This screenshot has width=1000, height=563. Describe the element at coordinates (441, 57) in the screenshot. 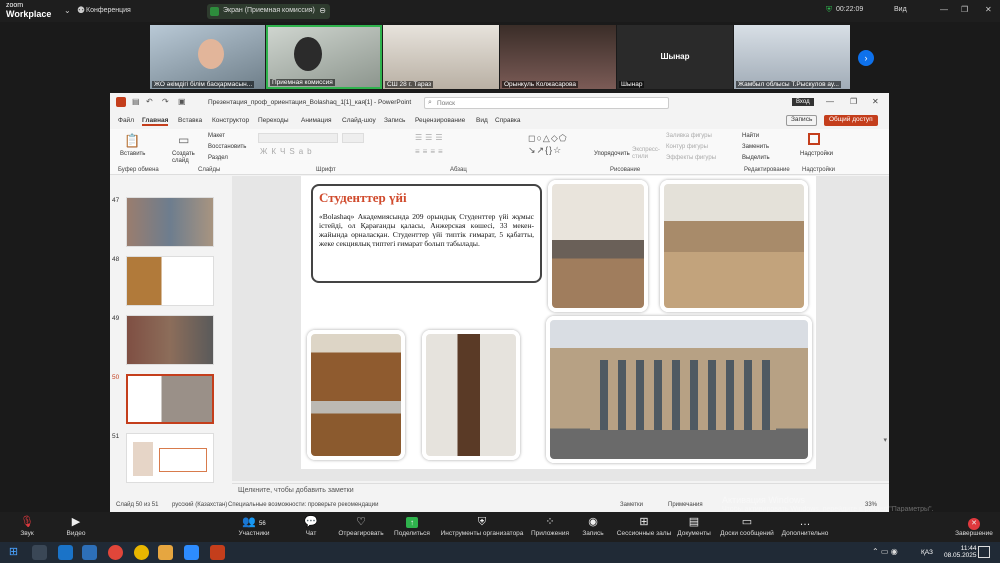

I see `participant-tile: СШ 28 г. Тараз` at that location.